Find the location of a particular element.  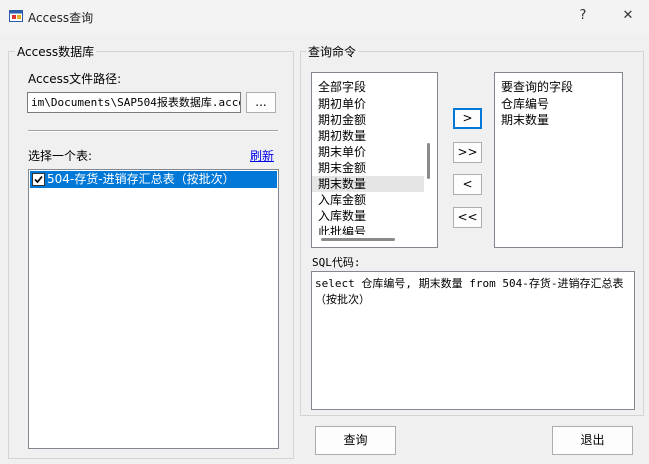

field-item-hovered: 期末数量 is located at coordinates (368, 184).